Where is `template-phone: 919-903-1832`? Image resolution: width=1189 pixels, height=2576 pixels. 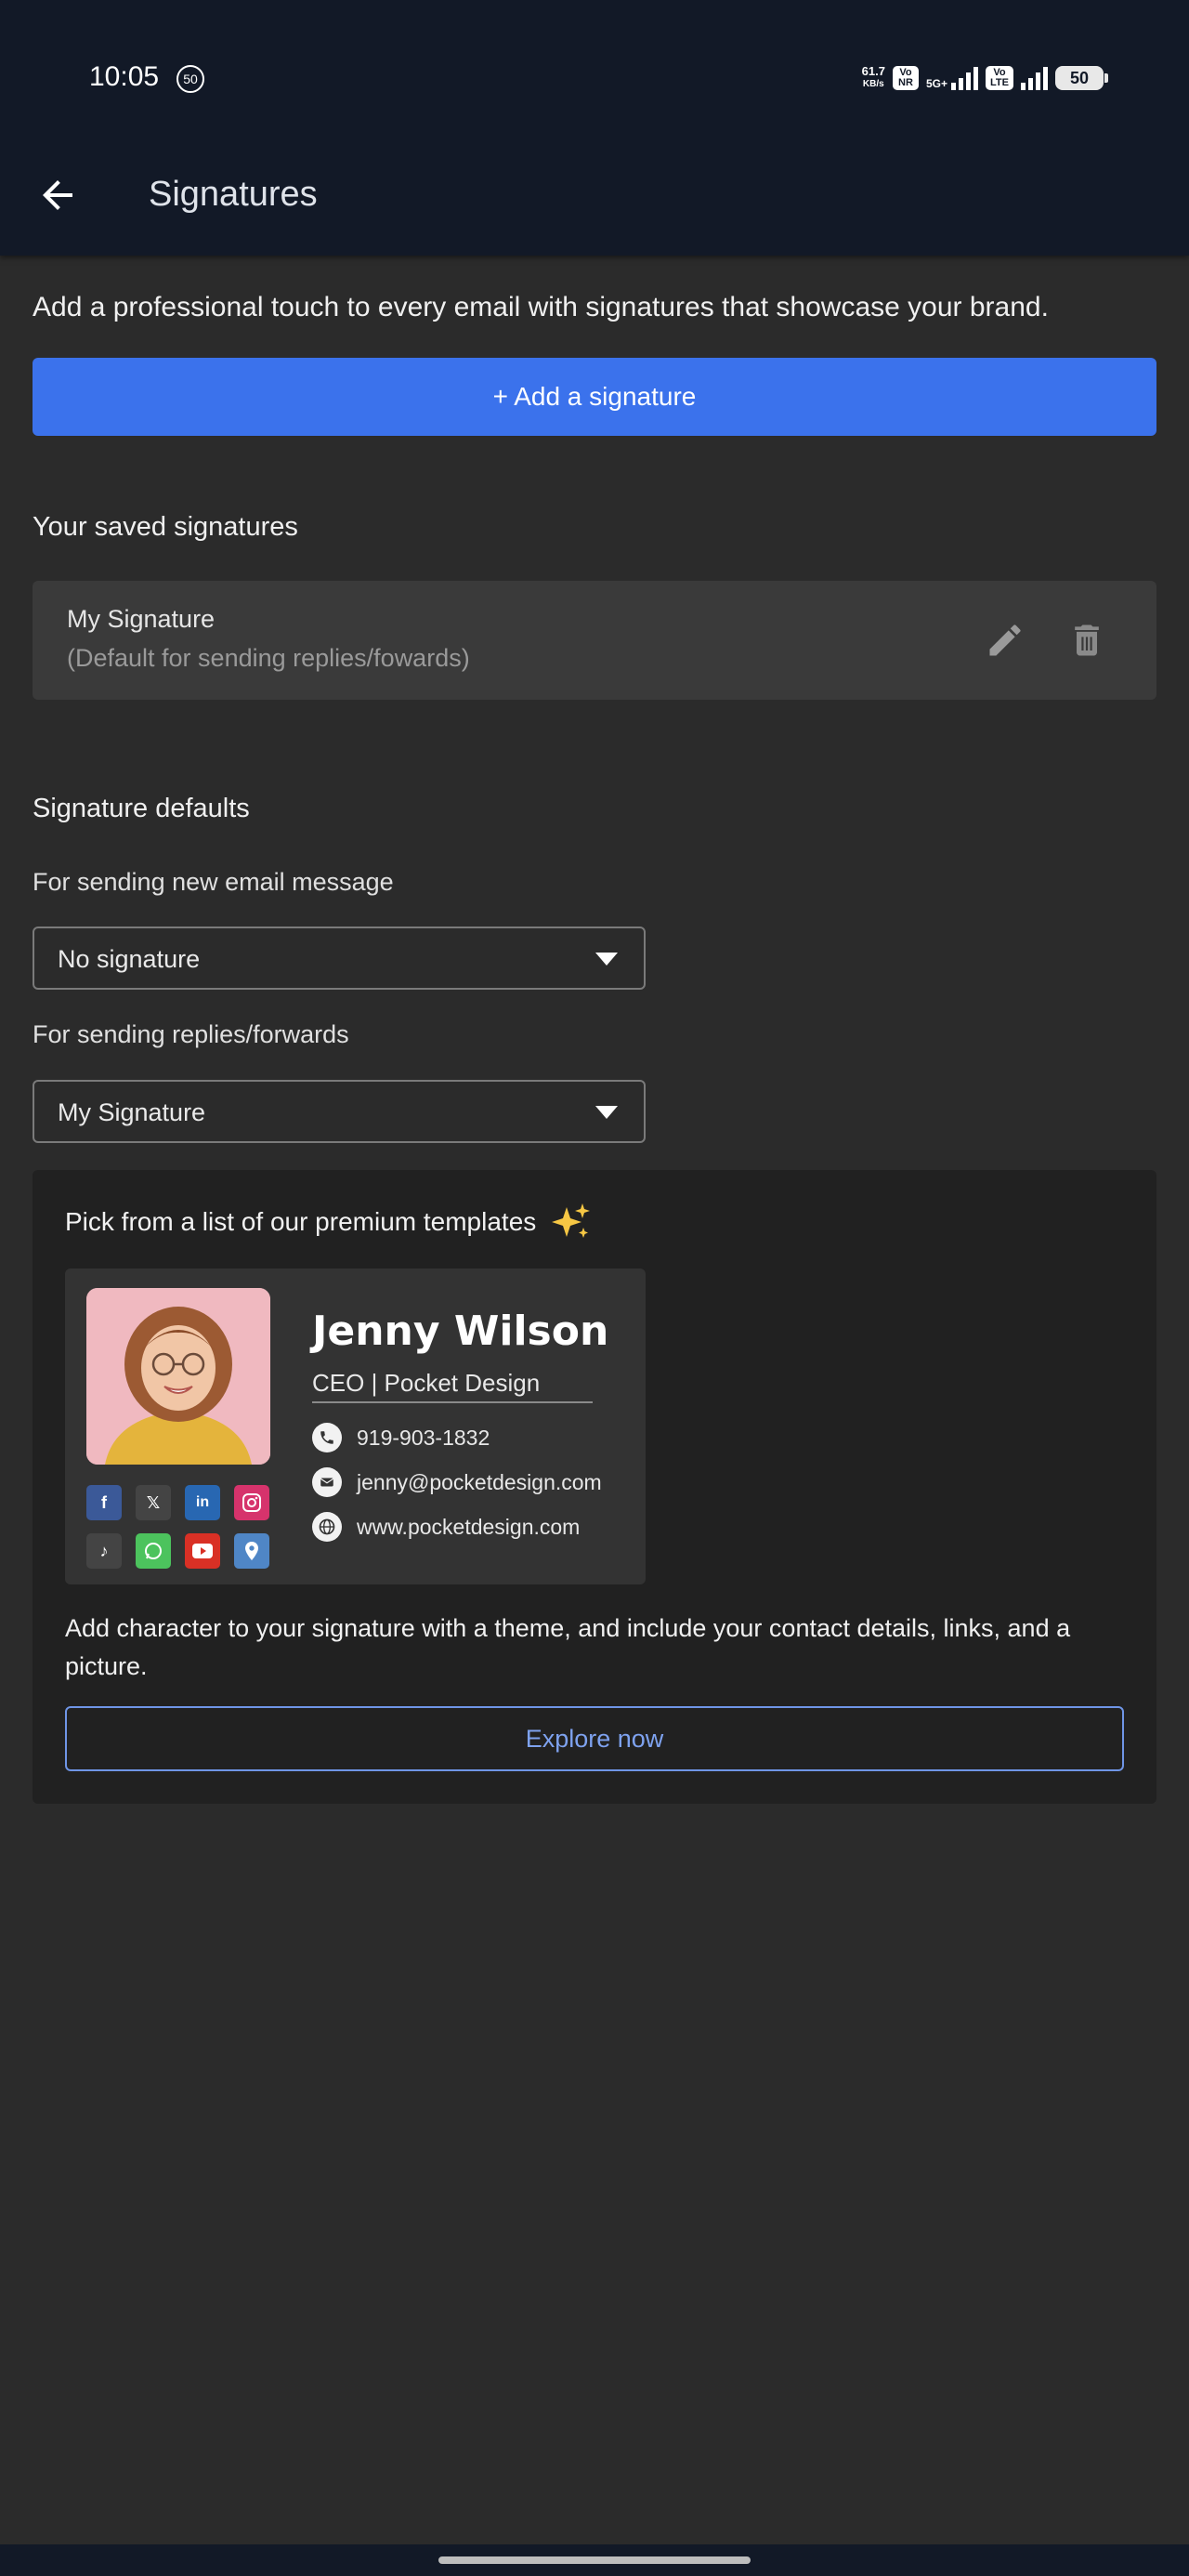 template-phone: 919-903-1832 is located at coordinates (423, 1437).